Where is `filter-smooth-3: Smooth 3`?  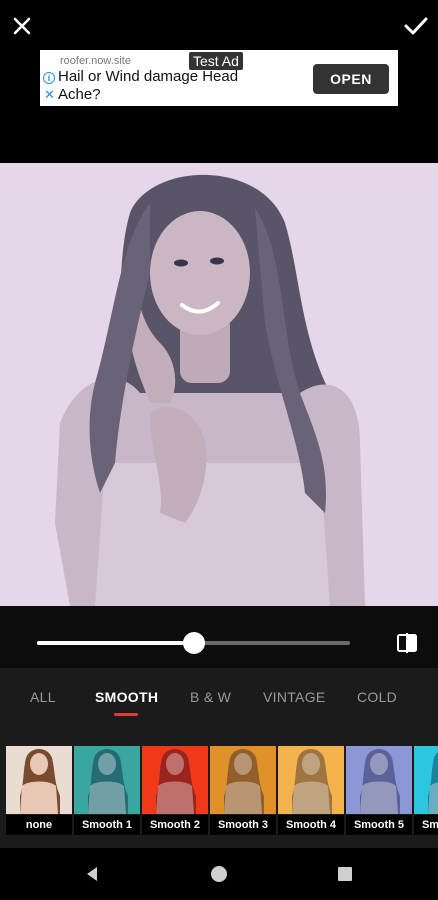
filter-smooth-3: Smooth 3 is located at coordinates (243, 790).